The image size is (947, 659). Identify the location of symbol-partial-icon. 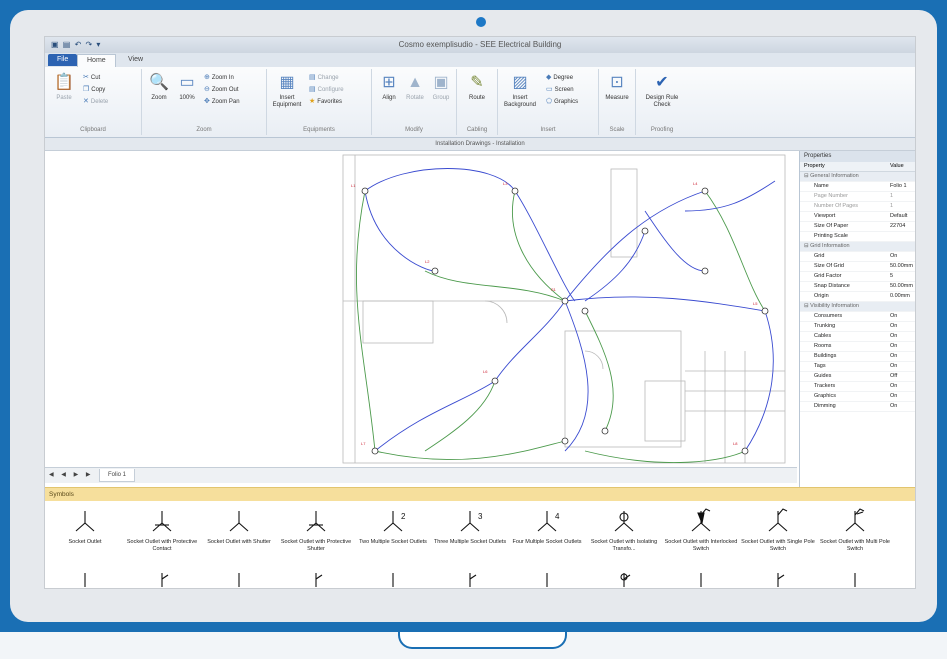
(855, 580).